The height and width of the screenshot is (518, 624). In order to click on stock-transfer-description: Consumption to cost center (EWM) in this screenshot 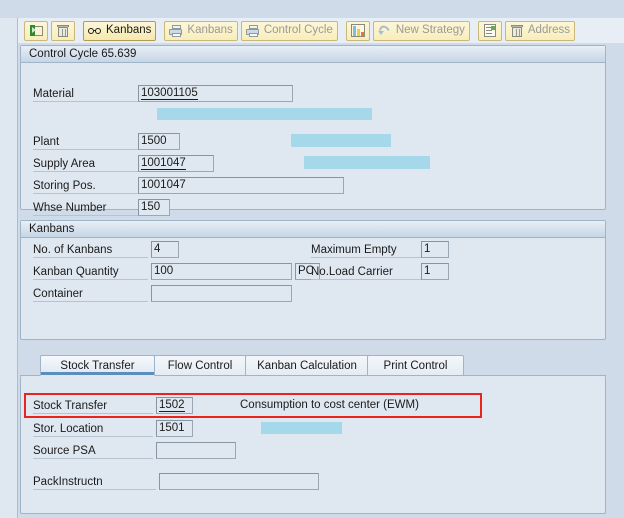, I will do `click(329, 405)`.